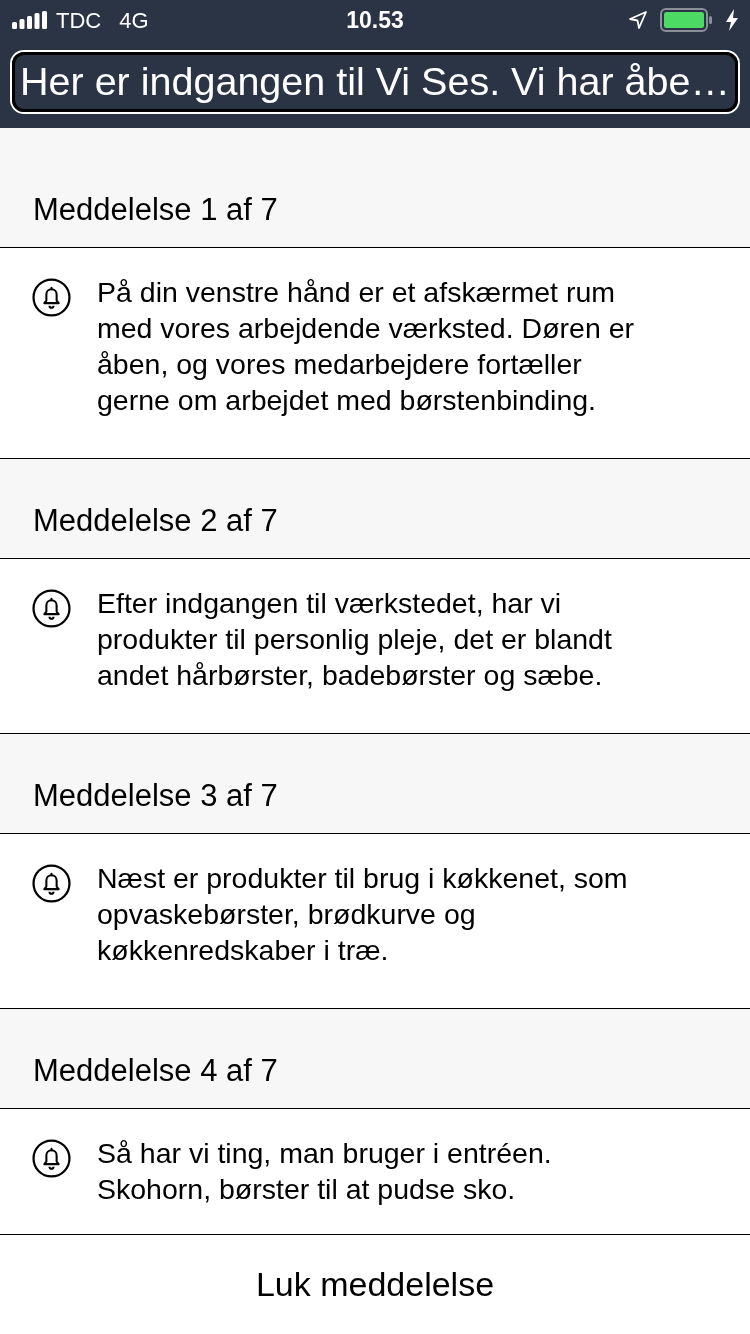 Image resolution: width=750 pixels, height=1334 pixels. What do you see at coordinates (155, 209) in the screenshot?
I see `message-heading: Meddelelse 1 af 7` at bounding box center [155, 209].